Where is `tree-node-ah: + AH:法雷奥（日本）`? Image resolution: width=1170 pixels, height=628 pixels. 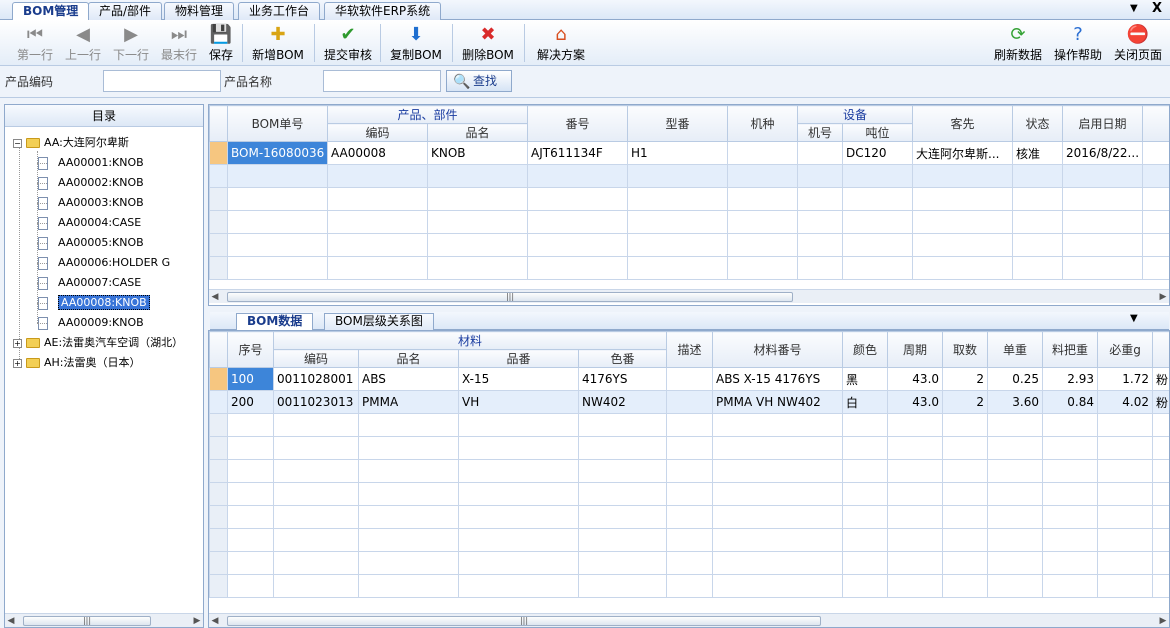 tree-node-ah: + AH:法雷奥（日本） is located at coordinates (77, 363).